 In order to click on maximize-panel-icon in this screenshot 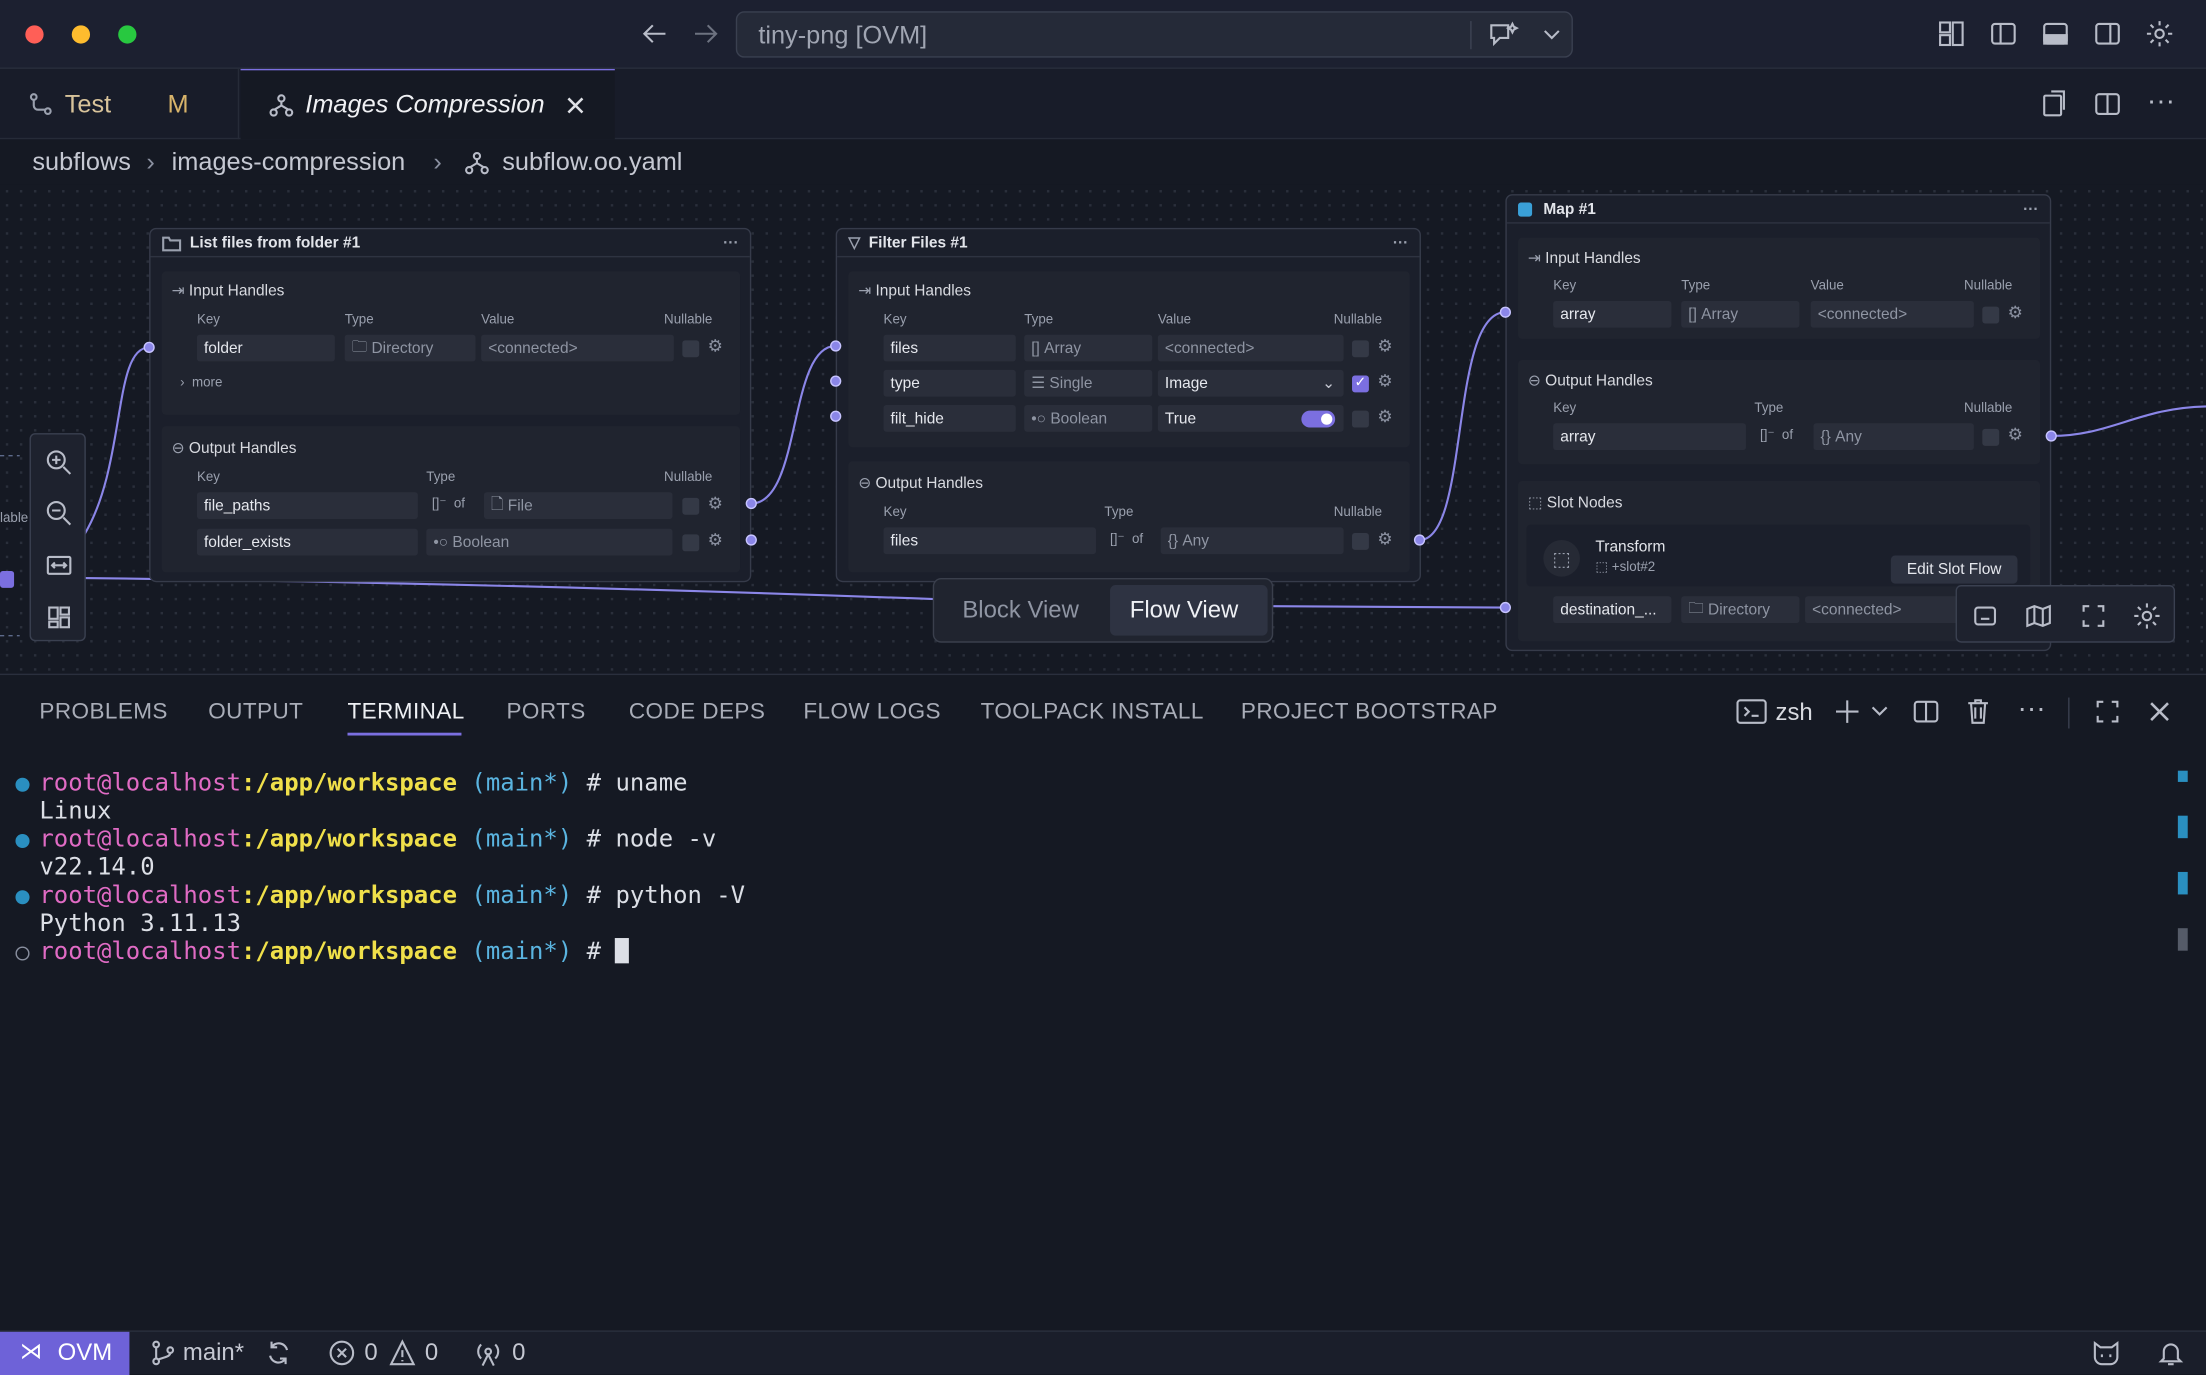, I will do `click(2107, 712)`.